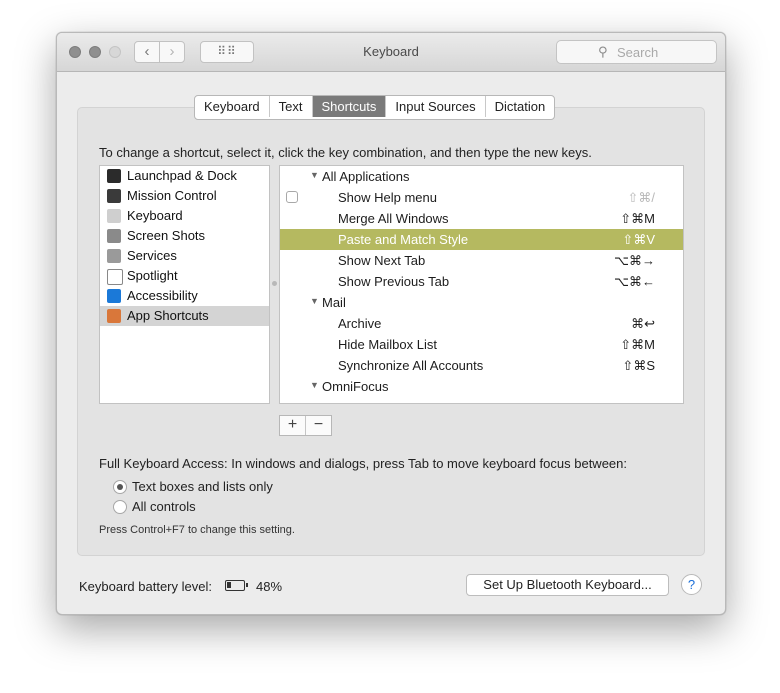  I want to click on category-item: Accessibility, so click(184, 296).